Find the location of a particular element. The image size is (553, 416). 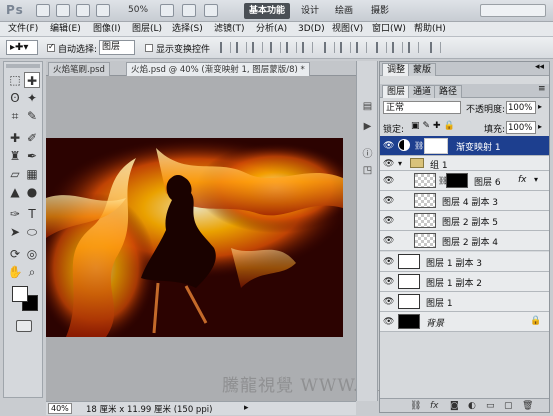

menu-filter: 滤镜(T) is located at coordinates (229, 29).